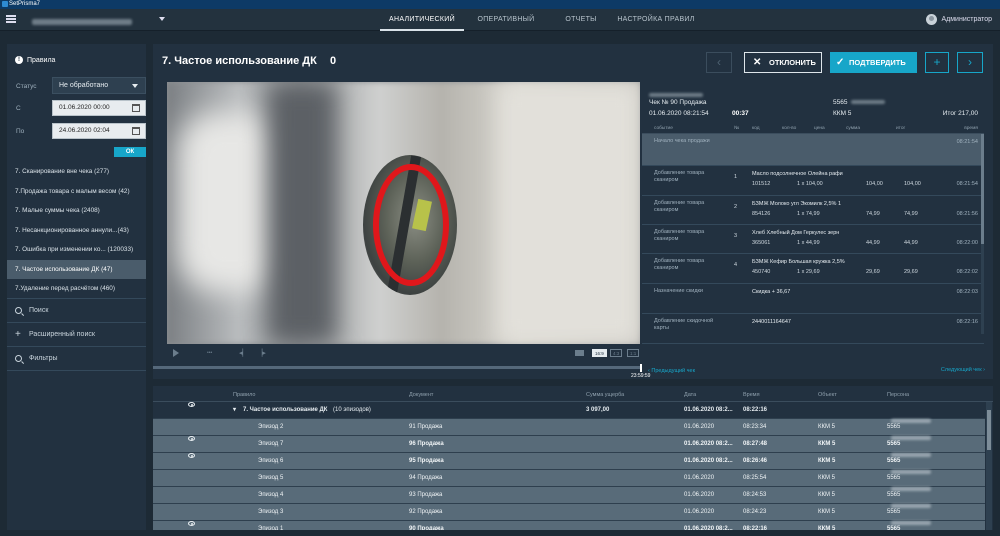 The image size is (1000, 536). I want to click on search-icon, so click(18, 310).